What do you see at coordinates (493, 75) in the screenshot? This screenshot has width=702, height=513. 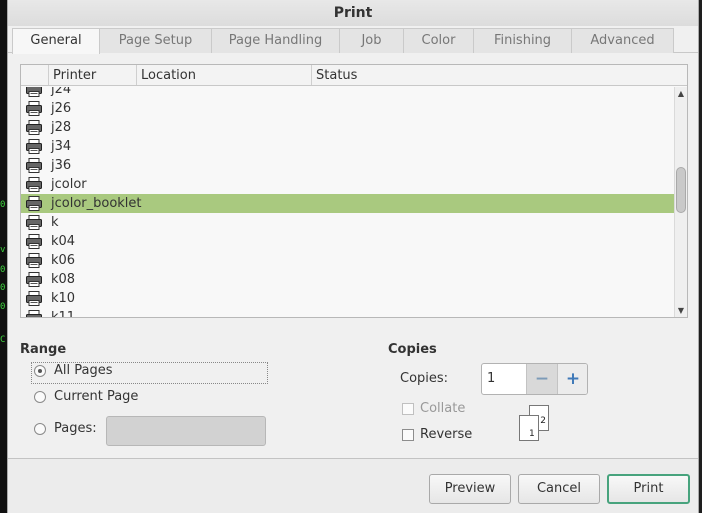 I see `status-column-header: Status` at bounding box center [493, 75].